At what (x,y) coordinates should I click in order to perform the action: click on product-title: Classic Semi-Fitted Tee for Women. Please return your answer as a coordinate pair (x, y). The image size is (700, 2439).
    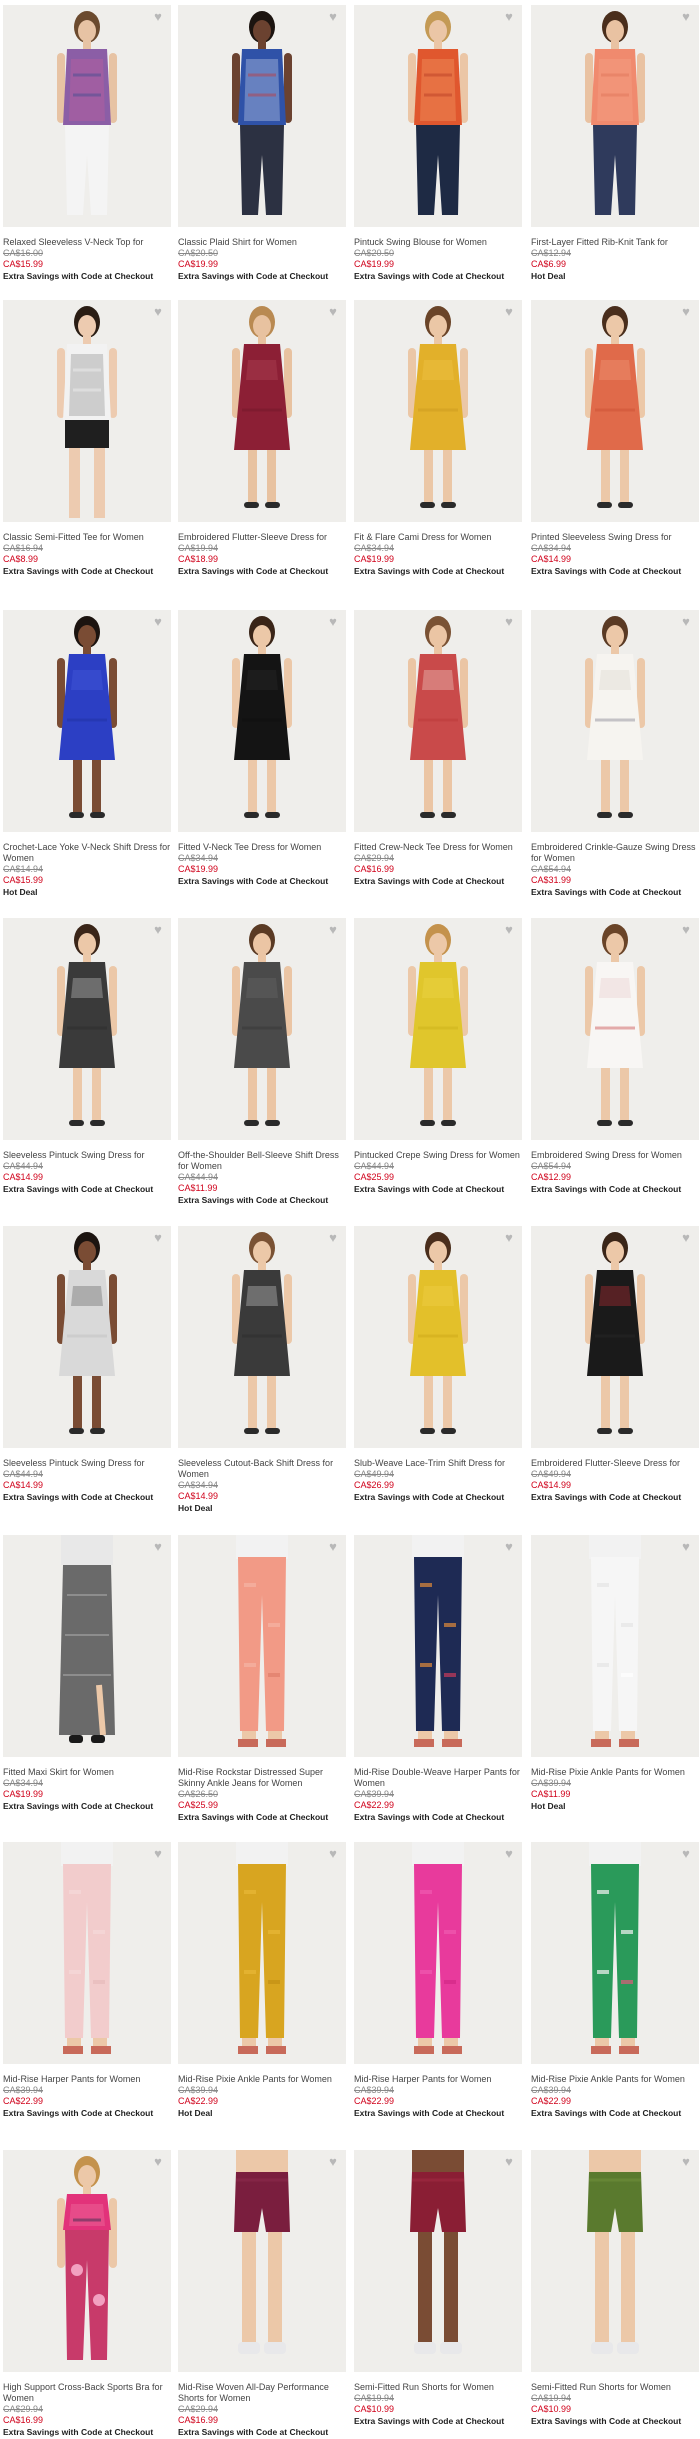
    Looking at the image, I should click on (87, 537).